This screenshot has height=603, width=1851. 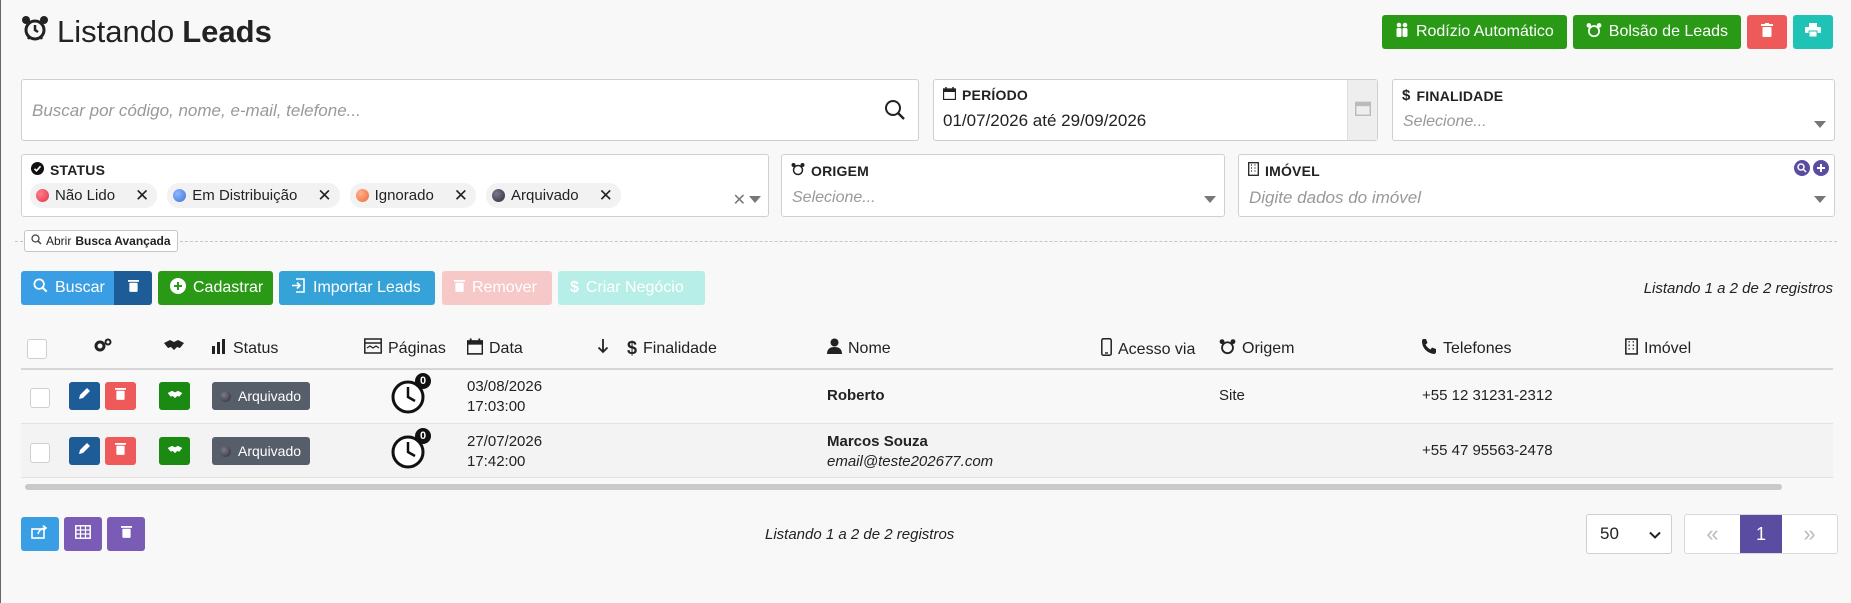 I want to click on building-icon, so click(x=1253, y=170).